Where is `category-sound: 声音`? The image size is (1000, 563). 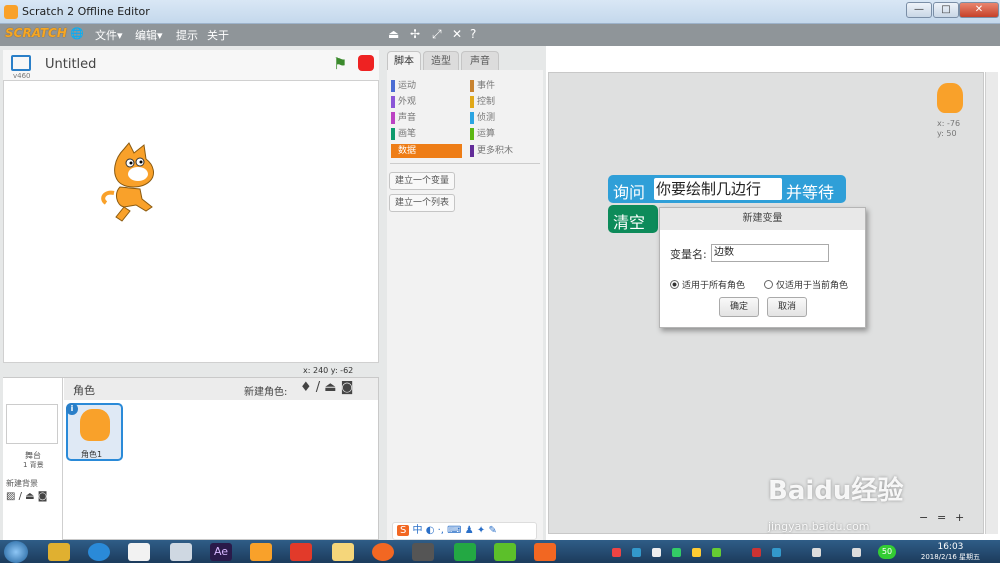
category-sound: 声音 is located at coordinates (403, 118).